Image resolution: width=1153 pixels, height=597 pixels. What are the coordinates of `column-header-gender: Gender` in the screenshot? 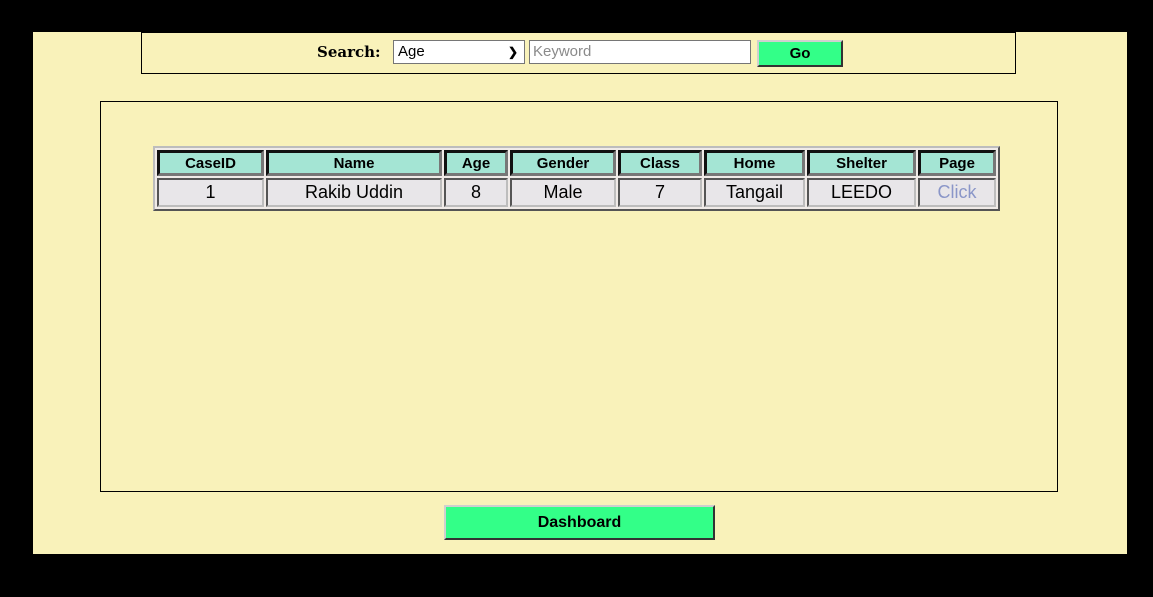 It's located at (563, 163).